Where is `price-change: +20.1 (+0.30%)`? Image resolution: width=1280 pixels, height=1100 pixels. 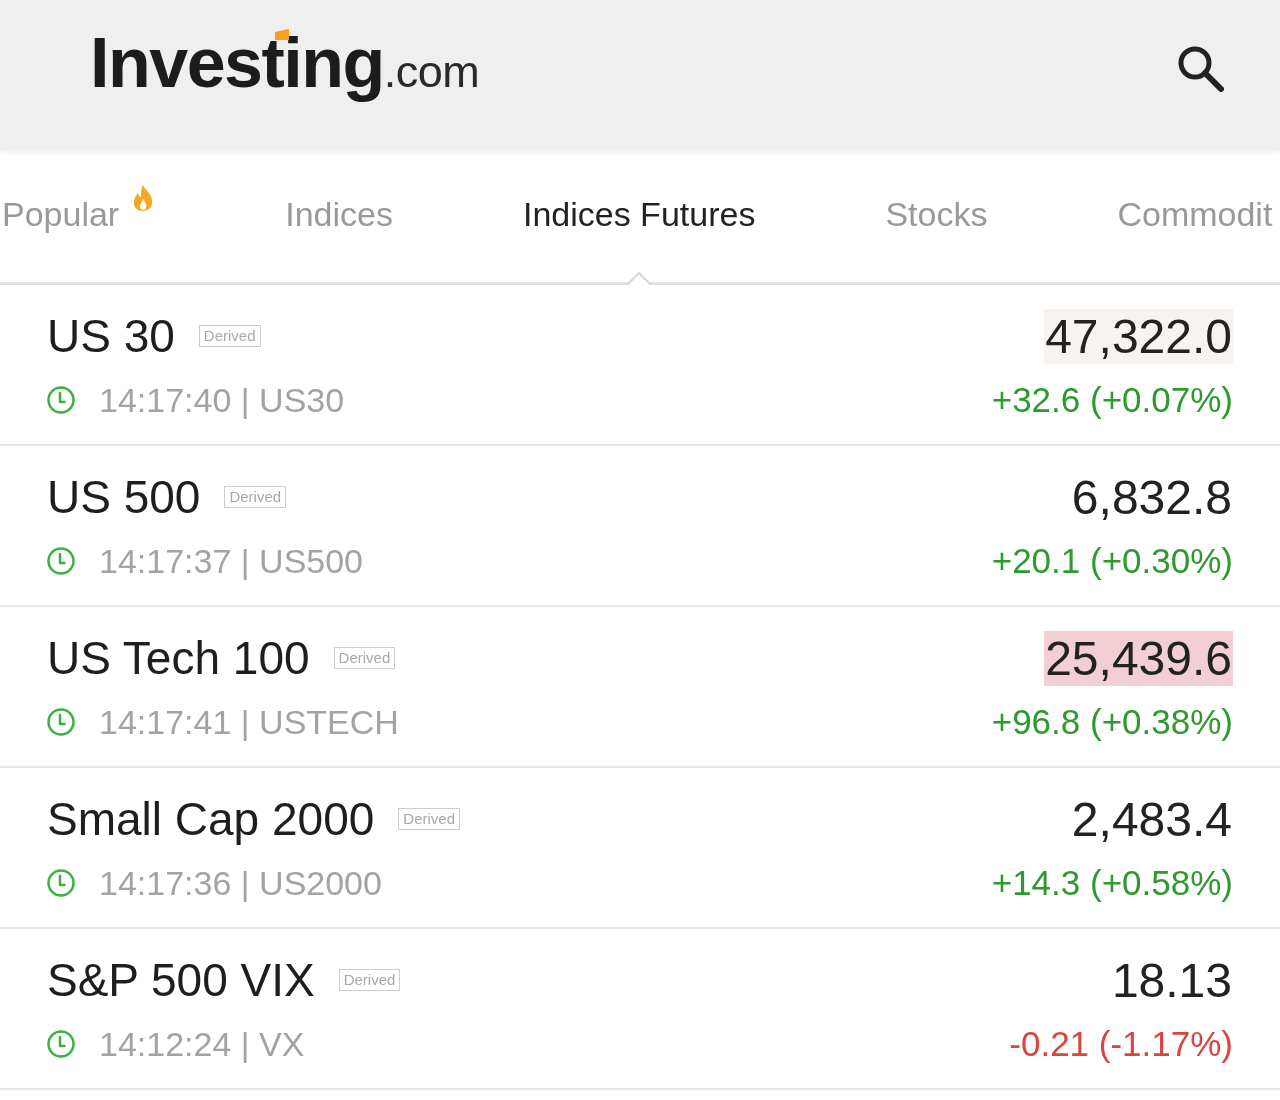
price-change: +20.1 (+0.30%) is located at coordinates (1112, 561).